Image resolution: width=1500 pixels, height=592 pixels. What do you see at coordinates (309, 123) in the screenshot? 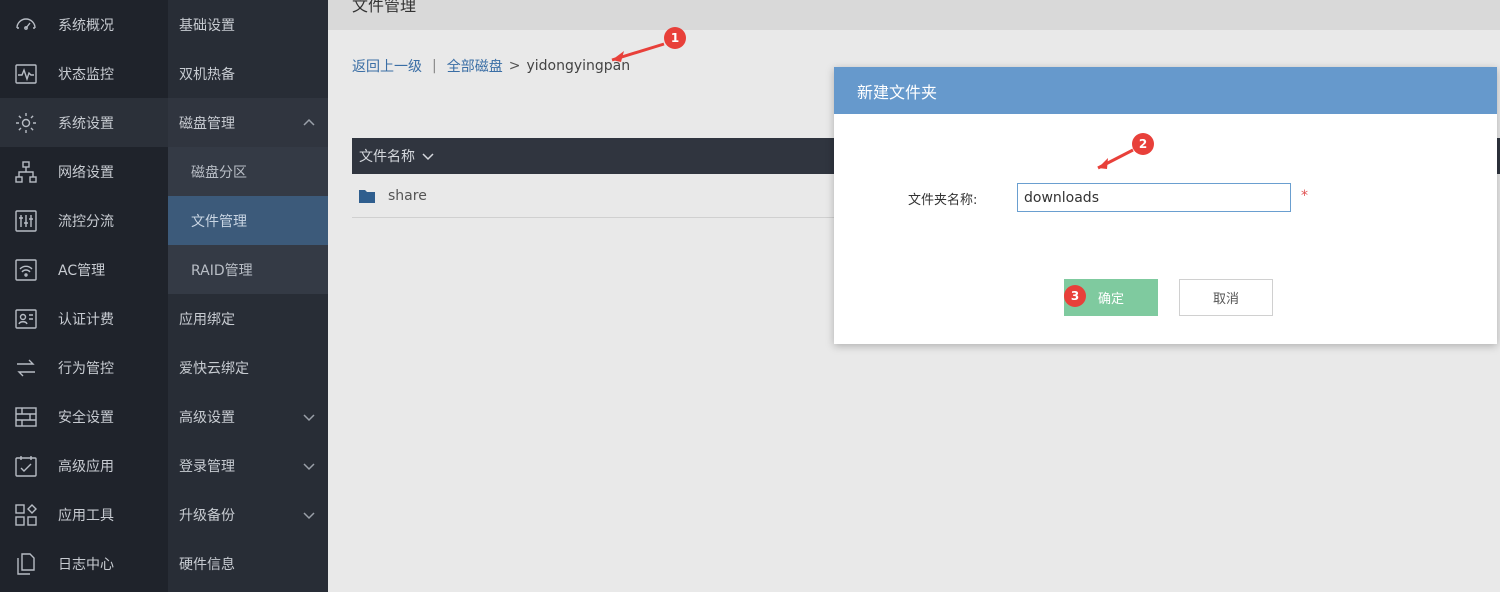
I see `chevron-up-icon` at bounding box center [309, 123].